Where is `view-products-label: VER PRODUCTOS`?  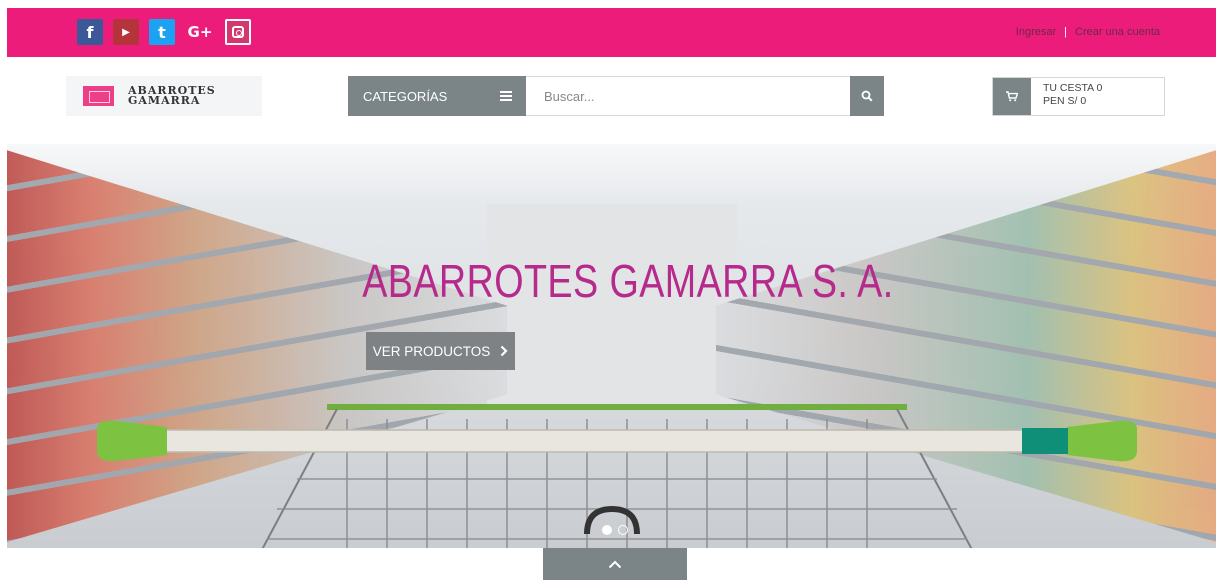
view-products-label: VER PRODUCTOS is located at coordinates (431, 351).